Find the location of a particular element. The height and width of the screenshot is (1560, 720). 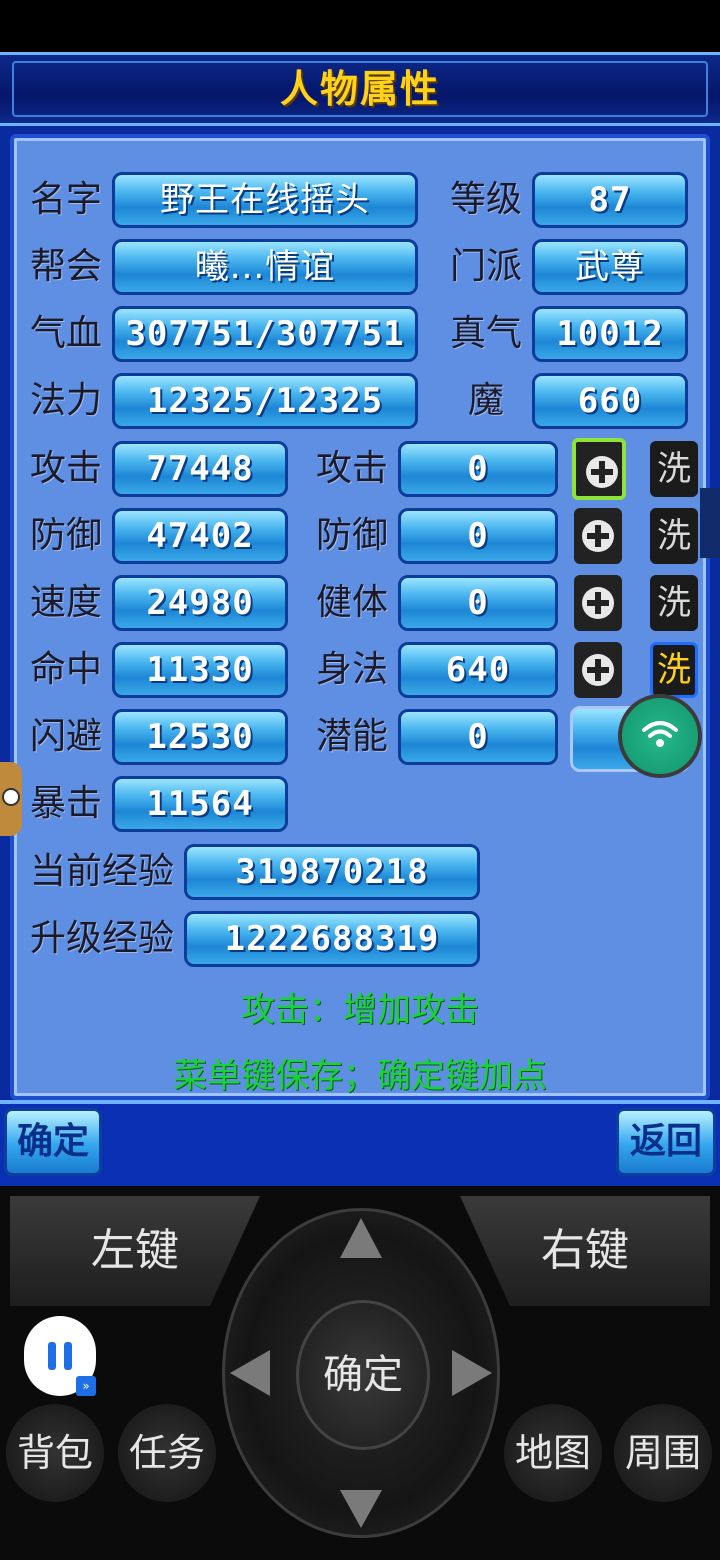

left-arrow-icon is located at coordinates (250, 1373).